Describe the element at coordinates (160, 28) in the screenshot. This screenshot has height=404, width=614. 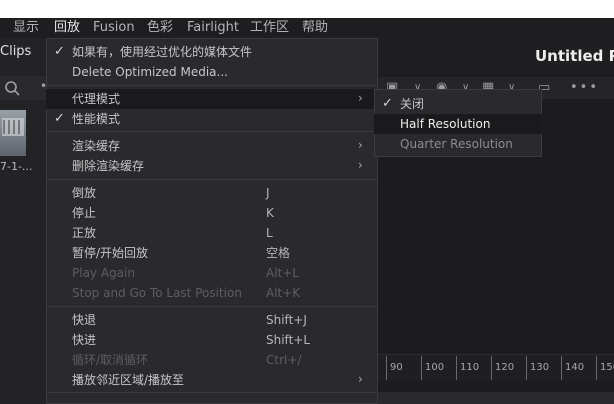
I see `menu-color: 色彩` at that location.